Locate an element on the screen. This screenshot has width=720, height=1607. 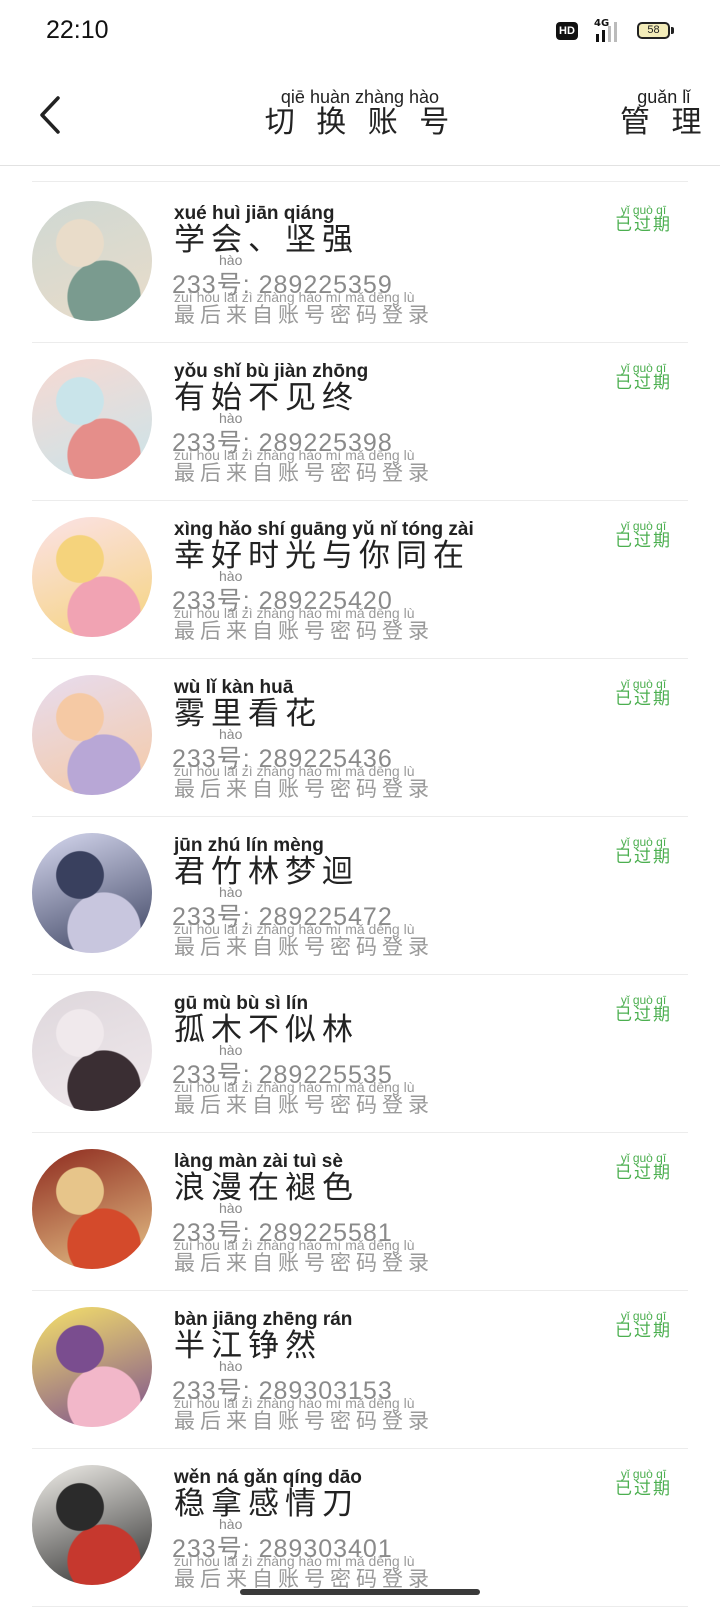
name-text: 浪漫在褪色 is located at coordinates (266, 1188).